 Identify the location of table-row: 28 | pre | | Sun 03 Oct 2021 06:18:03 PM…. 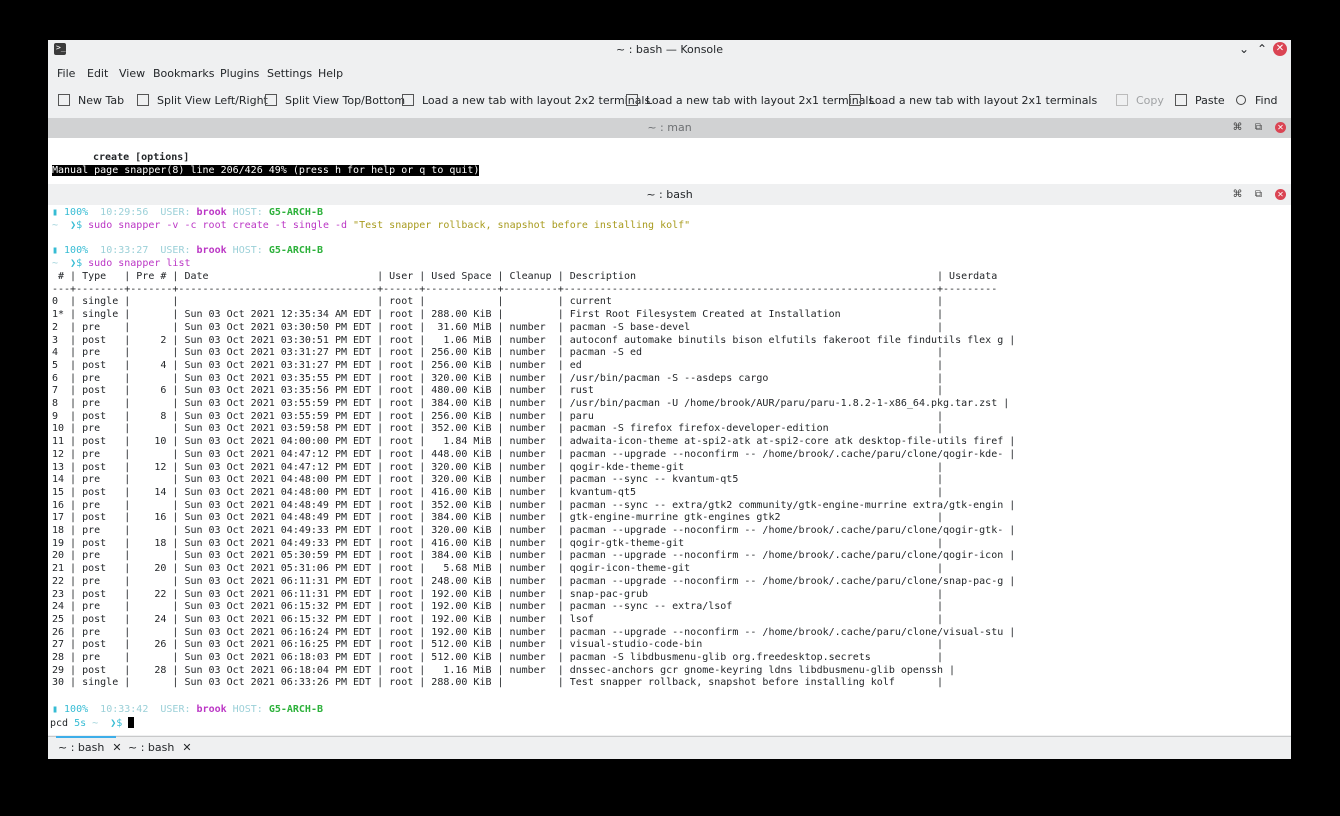
(498, 657).